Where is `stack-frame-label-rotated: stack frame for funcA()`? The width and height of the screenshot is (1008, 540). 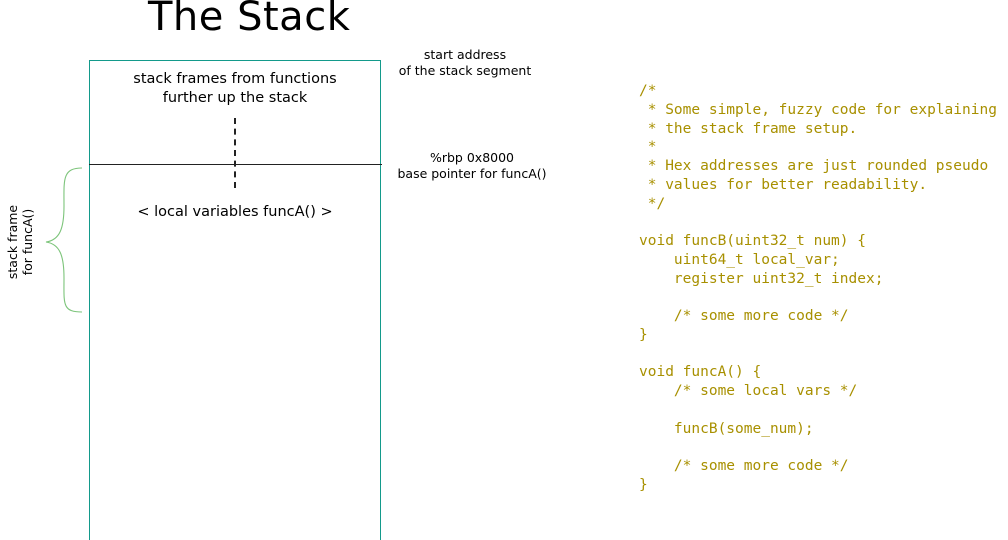
stack-frame-label-rotated: stack frame for funcA() is located at coordinates (20, 242).